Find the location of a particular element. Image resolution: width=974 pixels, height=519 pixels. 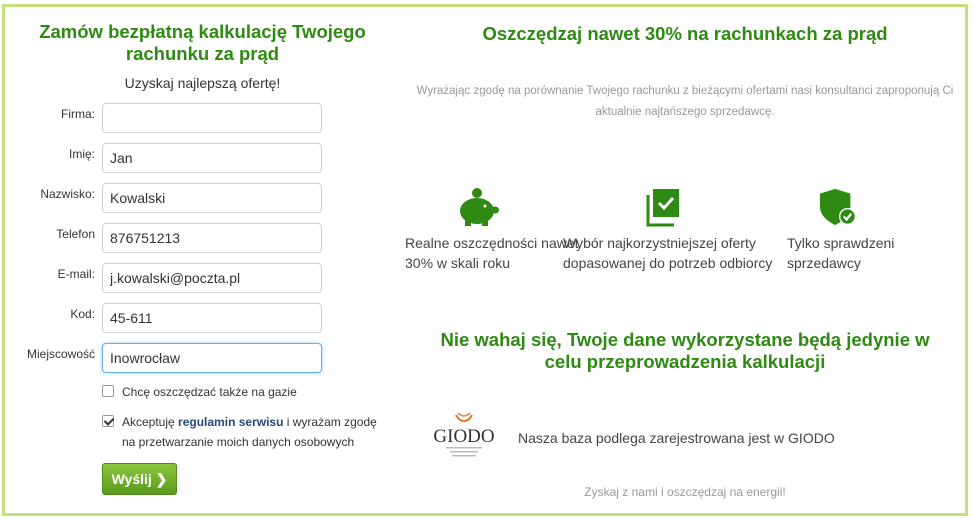

field-row-telefon: Telefon is located at coordinates (202, 238).